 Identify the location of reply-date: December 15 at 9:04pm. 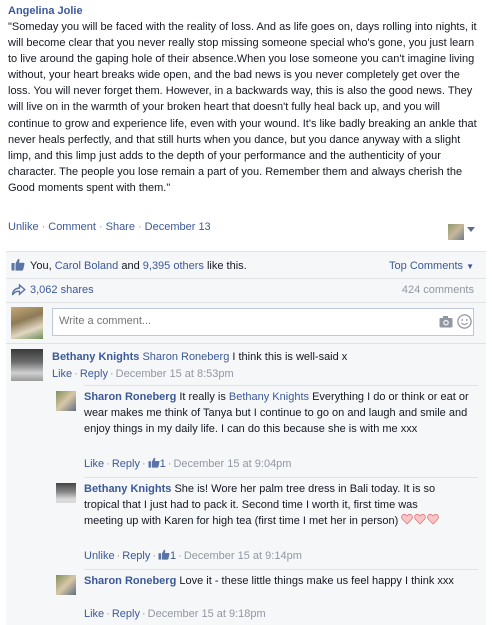
(232, 464).